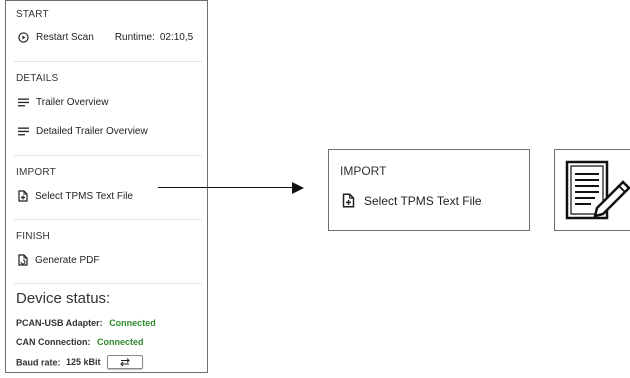  Describe the element at coordinates (84, 196) in the screenshot. I see `select-tpms-file-label: Select TPMS Text File` at that location.